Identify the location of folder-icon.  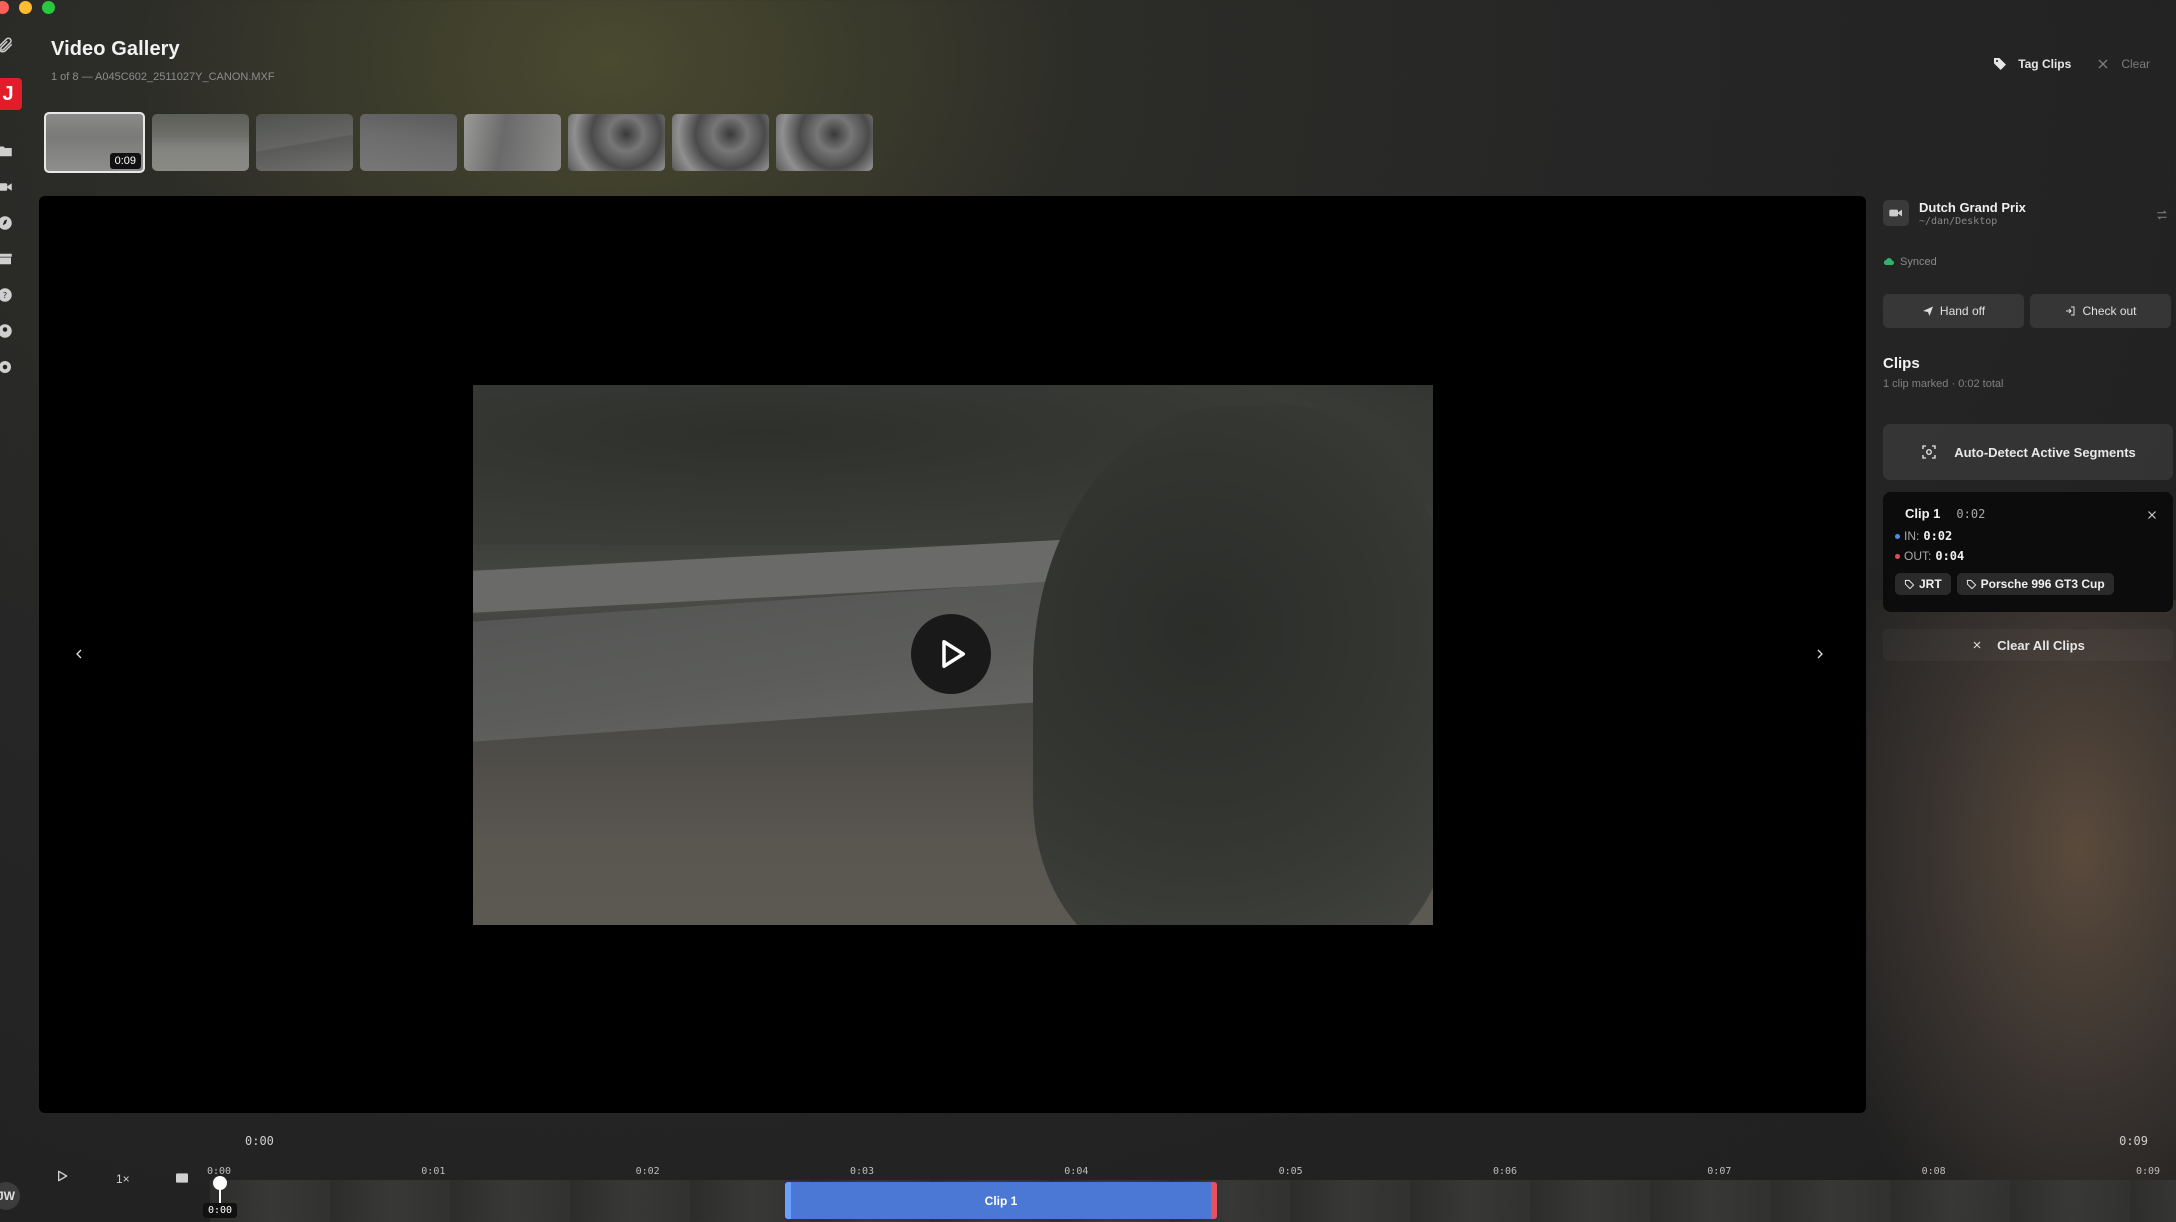
(8, 152).